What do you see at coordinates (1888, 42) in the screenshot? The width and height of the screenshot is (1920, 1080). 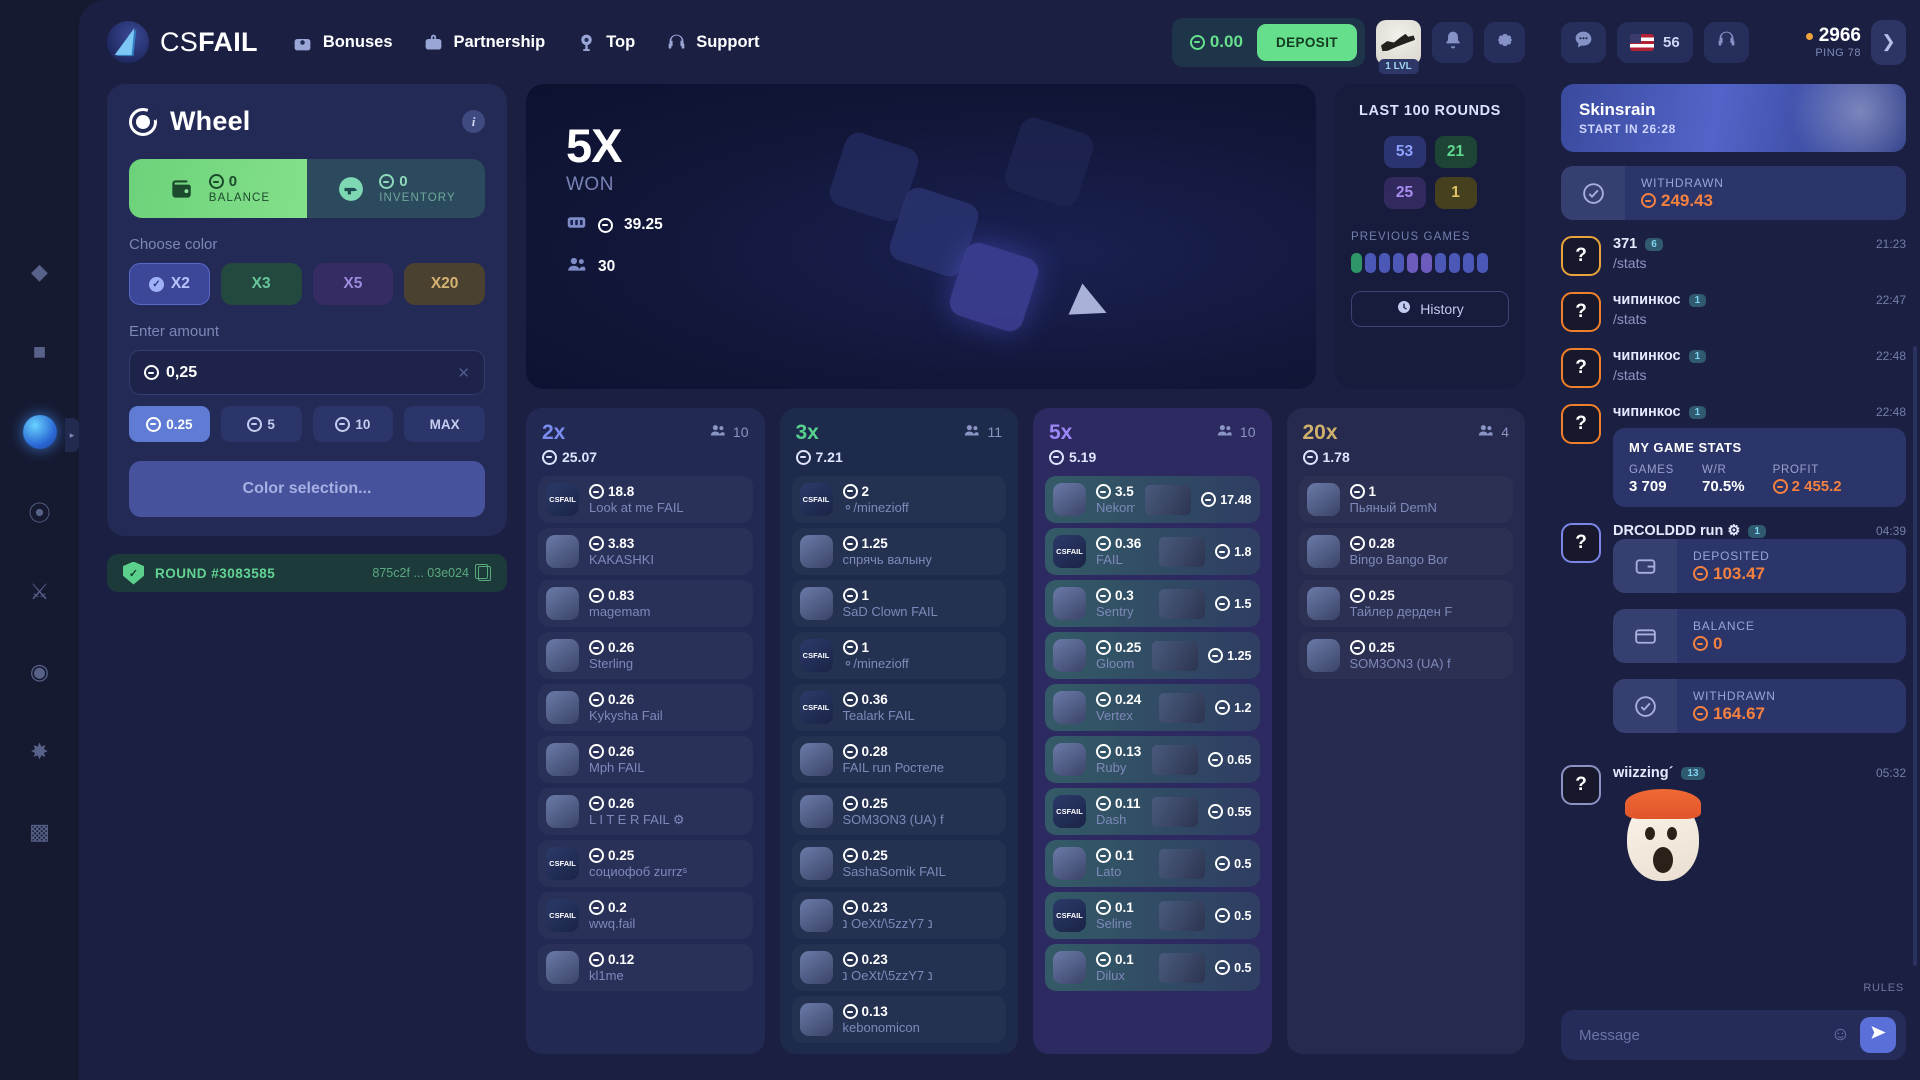 I see `collapse-chat-button: ❯` at bounding box center [1888, 42].